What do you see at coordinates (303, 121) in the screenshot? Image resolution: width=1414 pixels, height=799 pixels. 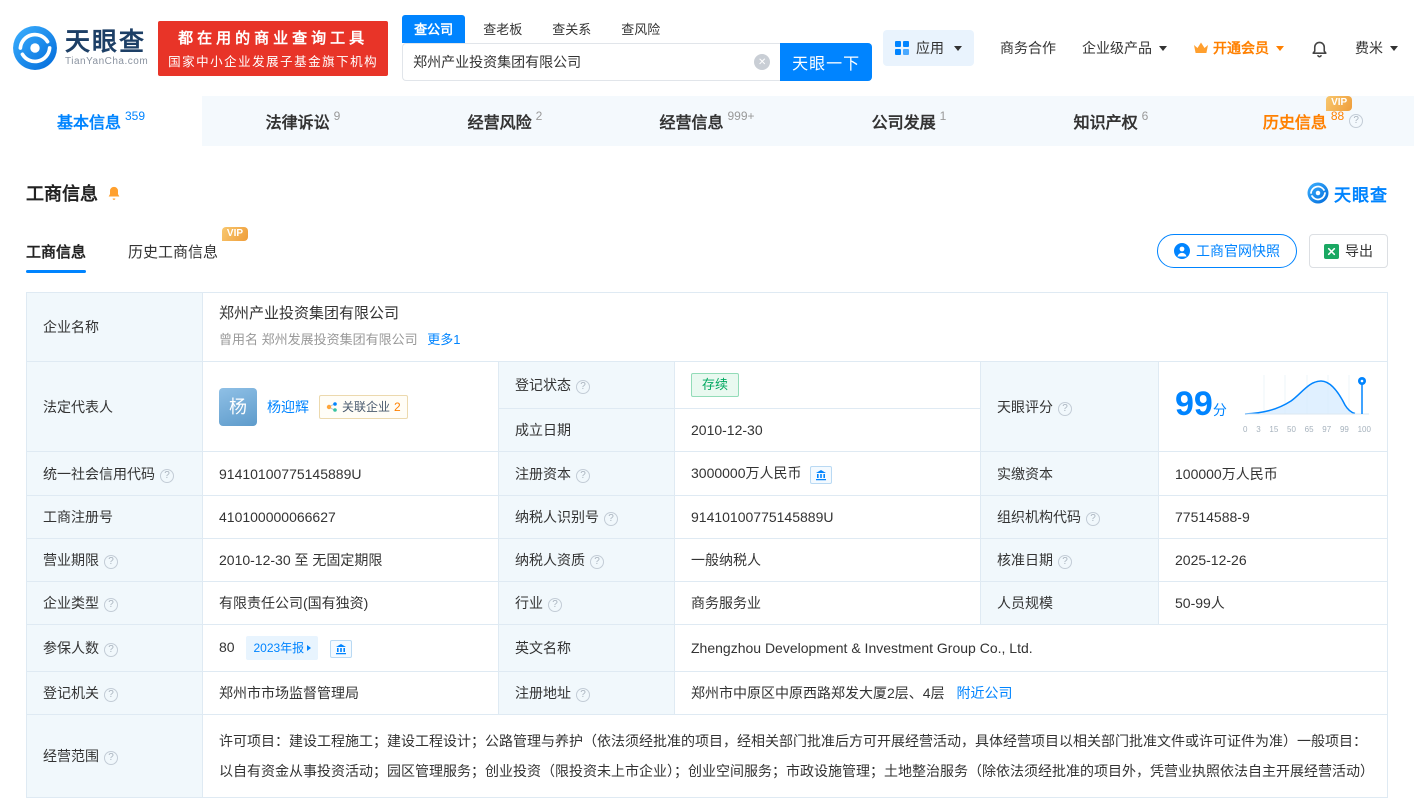 I see `tab-legal-litigation: 法律诉讼 9` at bounding box center [303, 121].